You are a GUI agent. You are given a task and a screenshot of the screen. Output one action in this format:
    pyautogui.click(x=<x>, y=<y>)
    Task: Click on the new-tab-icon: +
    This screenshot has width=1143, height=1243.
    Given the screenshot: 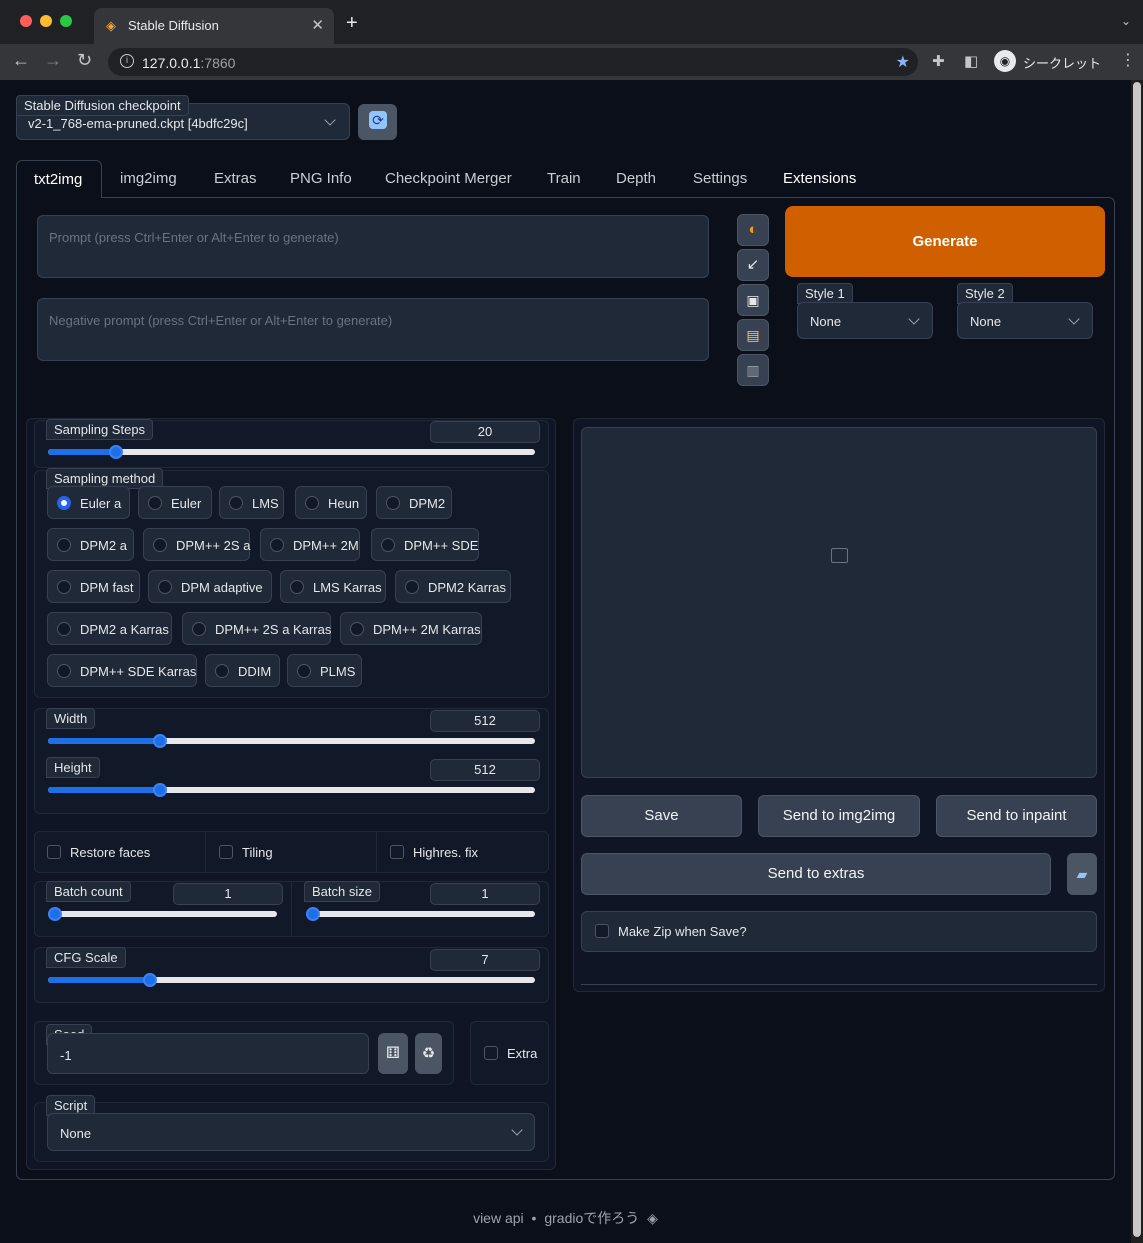 What is the action you would take?
    pyautogui.click(x=352, y=23)
    